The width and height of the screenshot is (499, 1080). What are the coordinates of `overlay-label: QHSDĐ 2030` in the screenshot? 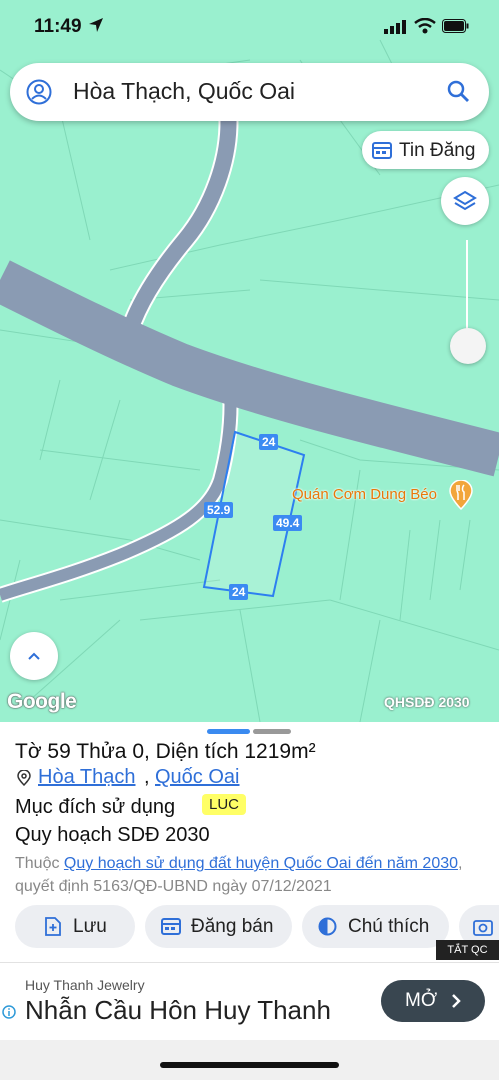 It's located at (427, 702).